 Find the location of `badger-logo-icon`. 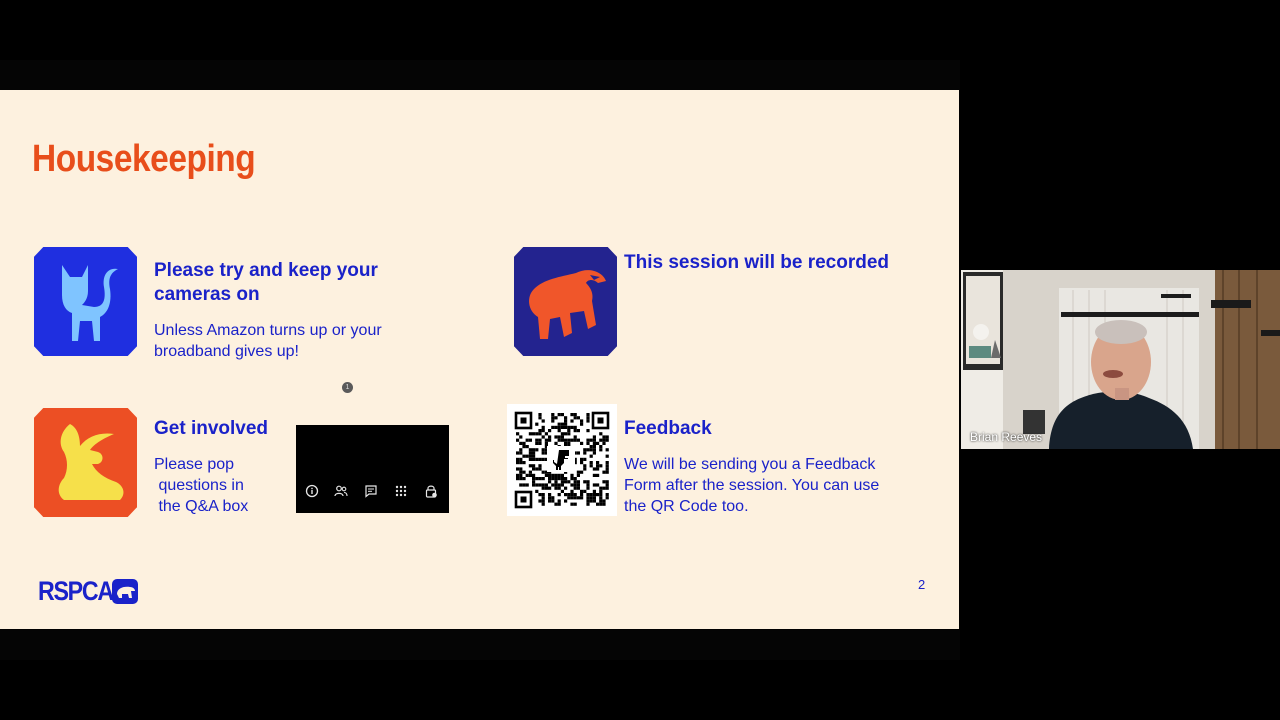

badger-logo-icon is located at coordinates (125, 591).